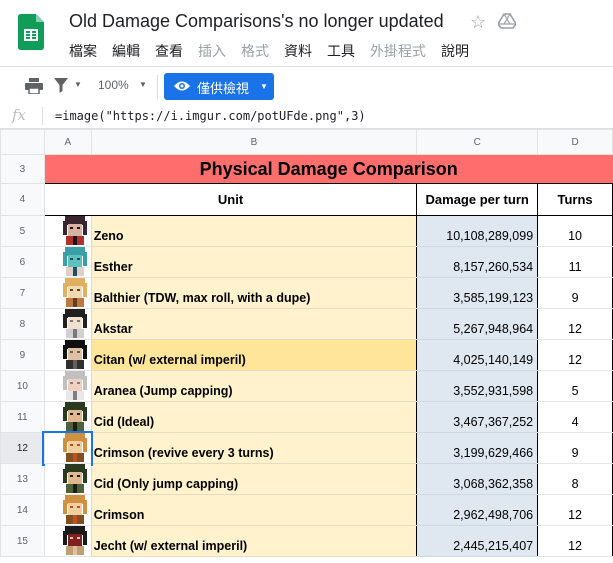  I want to click on row-header: 9, so click(22, 355).